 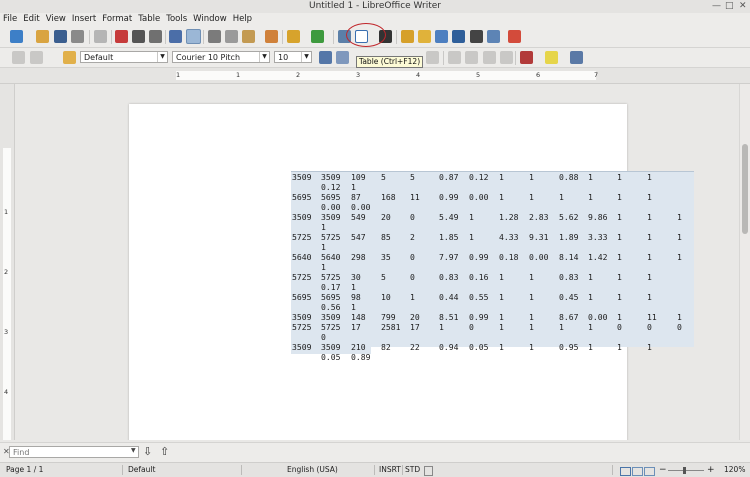 I want to click on table-cell: 0.94, so click(x=449, y=347).